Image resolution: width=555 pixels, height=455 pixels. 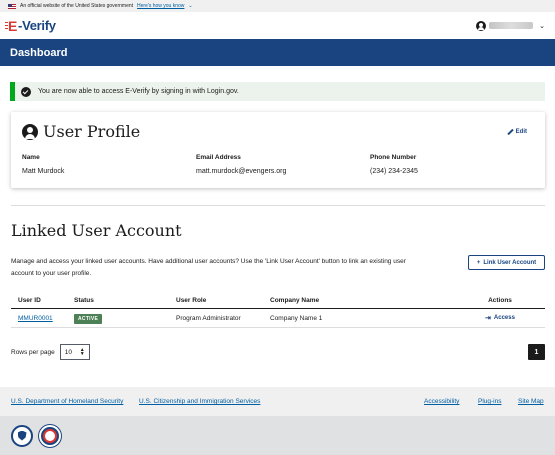 What do you see at coordinates (393, 157) in the screenshot?
I see `phone-label: Phone Number` at bounding box center [393, 157].